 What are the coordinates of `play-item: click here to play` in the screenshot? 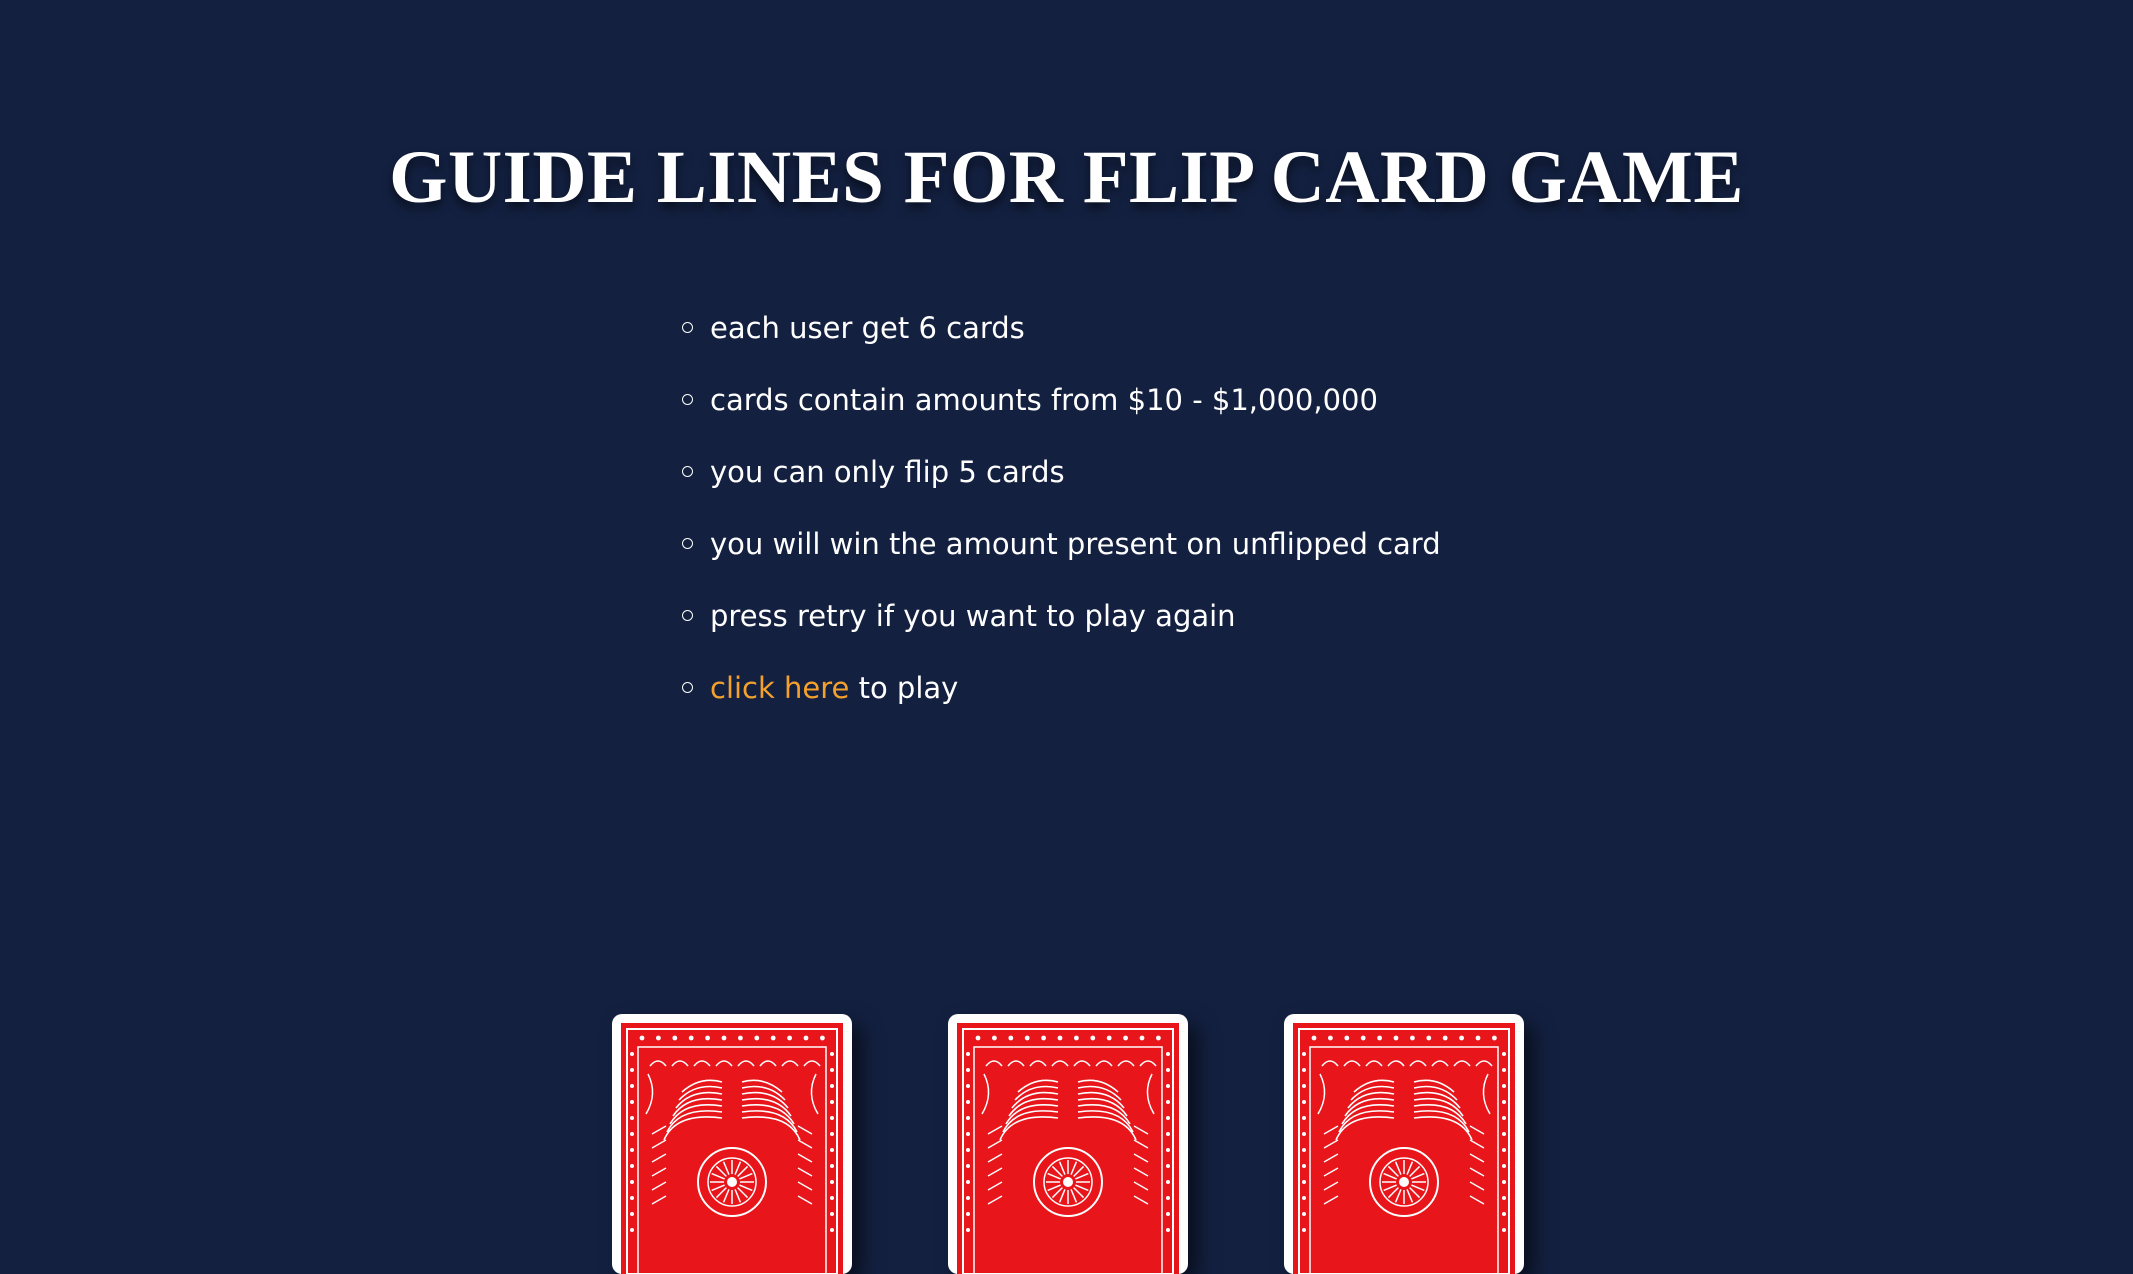 It's located at (1059, 696).